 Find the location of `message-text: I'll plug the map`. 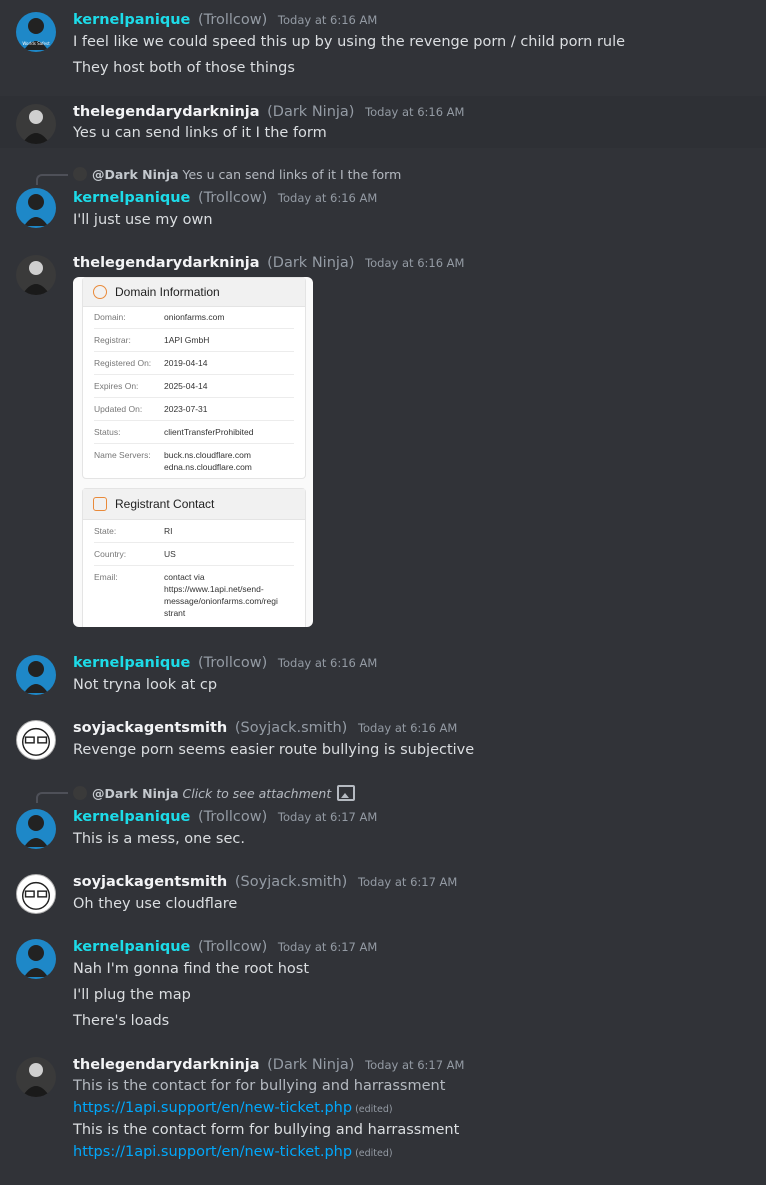

message-text: I'll plug the map is located at coordinates (132, 995).